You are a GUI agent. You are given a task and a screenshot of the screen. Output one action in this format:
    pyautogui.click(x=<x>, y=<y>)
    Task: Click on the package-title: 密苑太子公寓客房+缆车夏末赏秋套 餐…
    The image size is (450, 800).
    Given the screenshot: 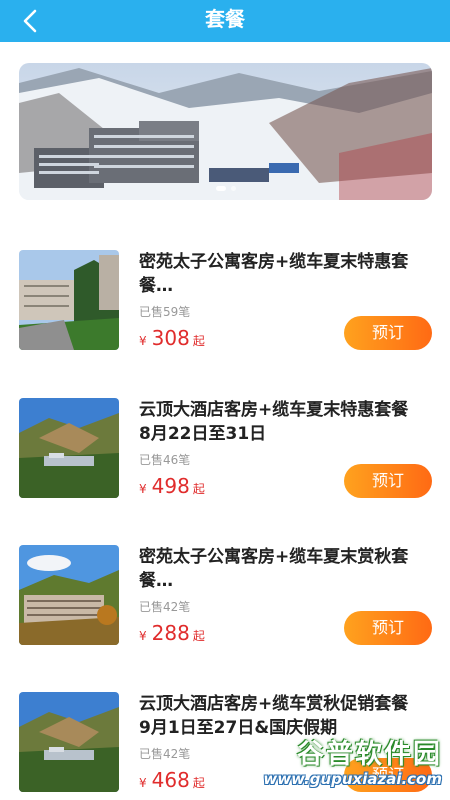 What is the action you would take?
    pyautogui.click(x=274, y=569)
    